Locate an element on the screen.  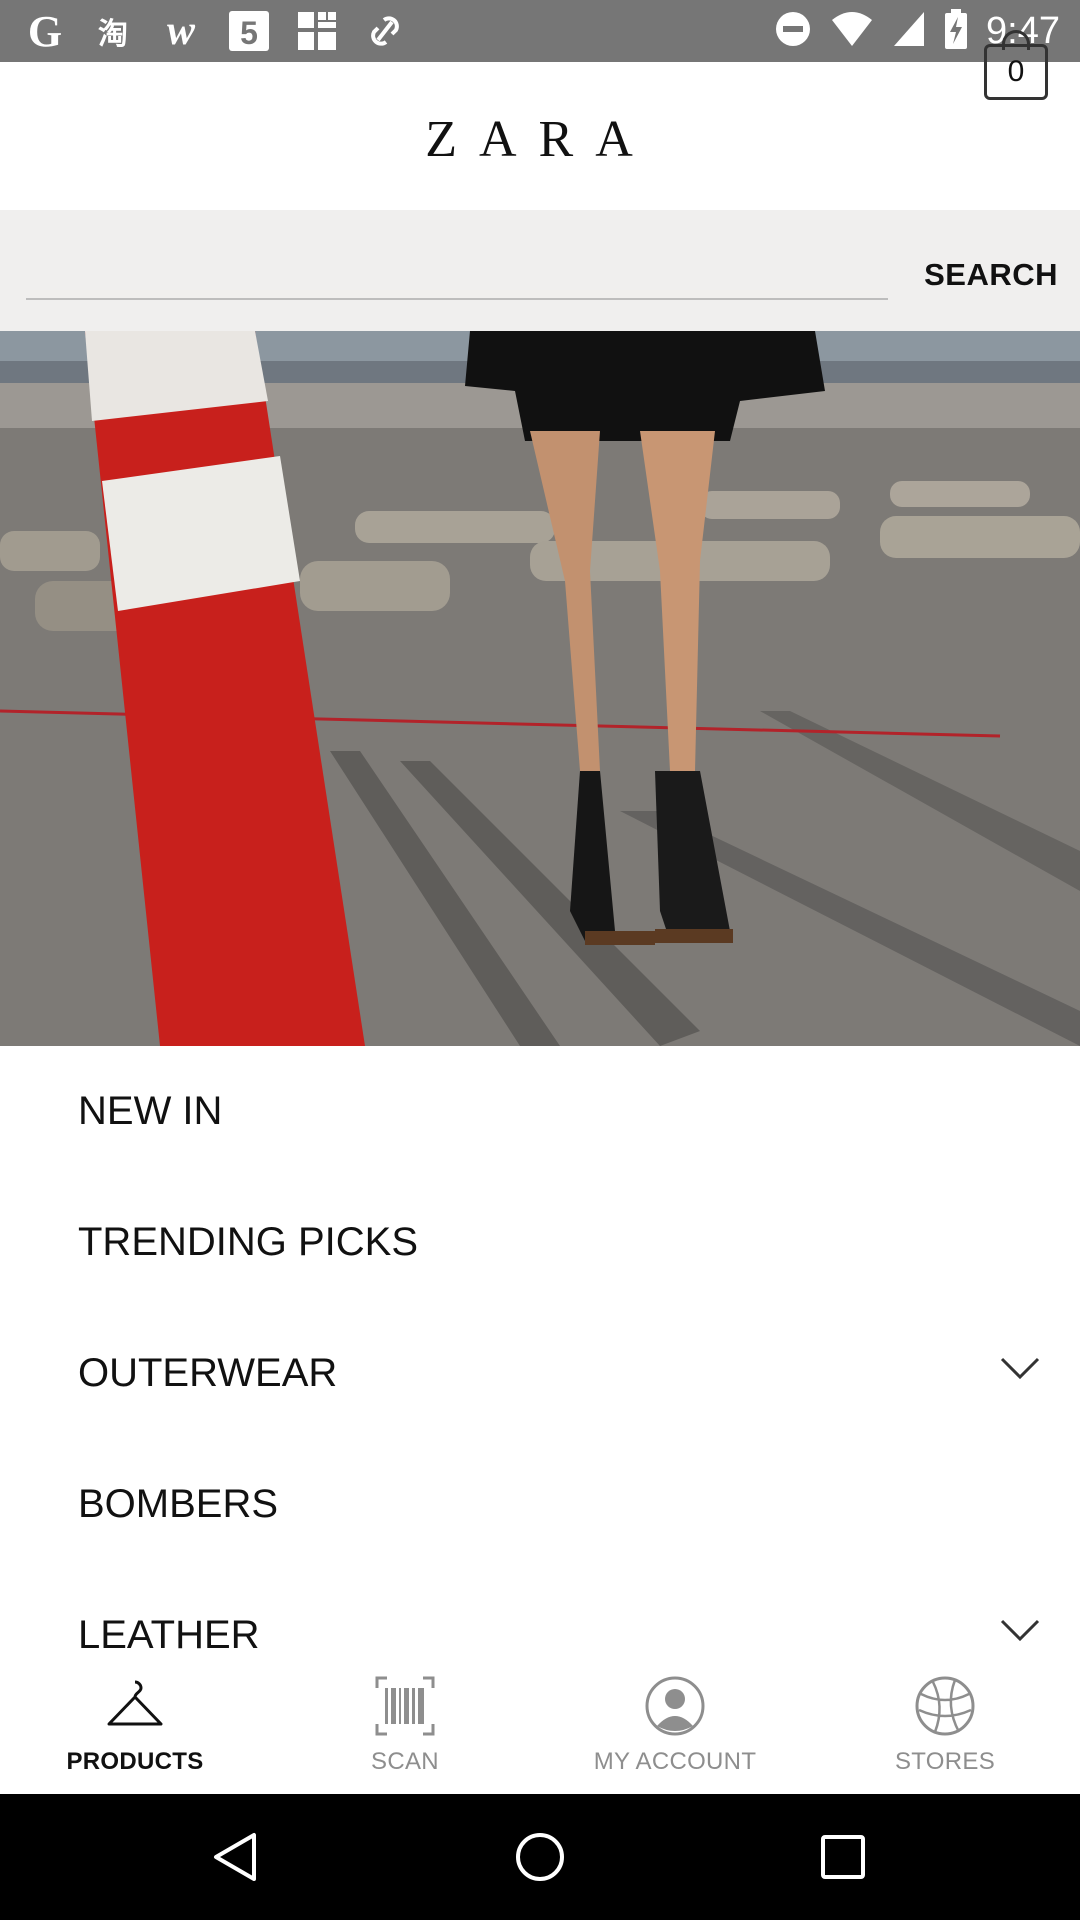
category-label: OUTERWEAR is located at coordinates (208, 1373).